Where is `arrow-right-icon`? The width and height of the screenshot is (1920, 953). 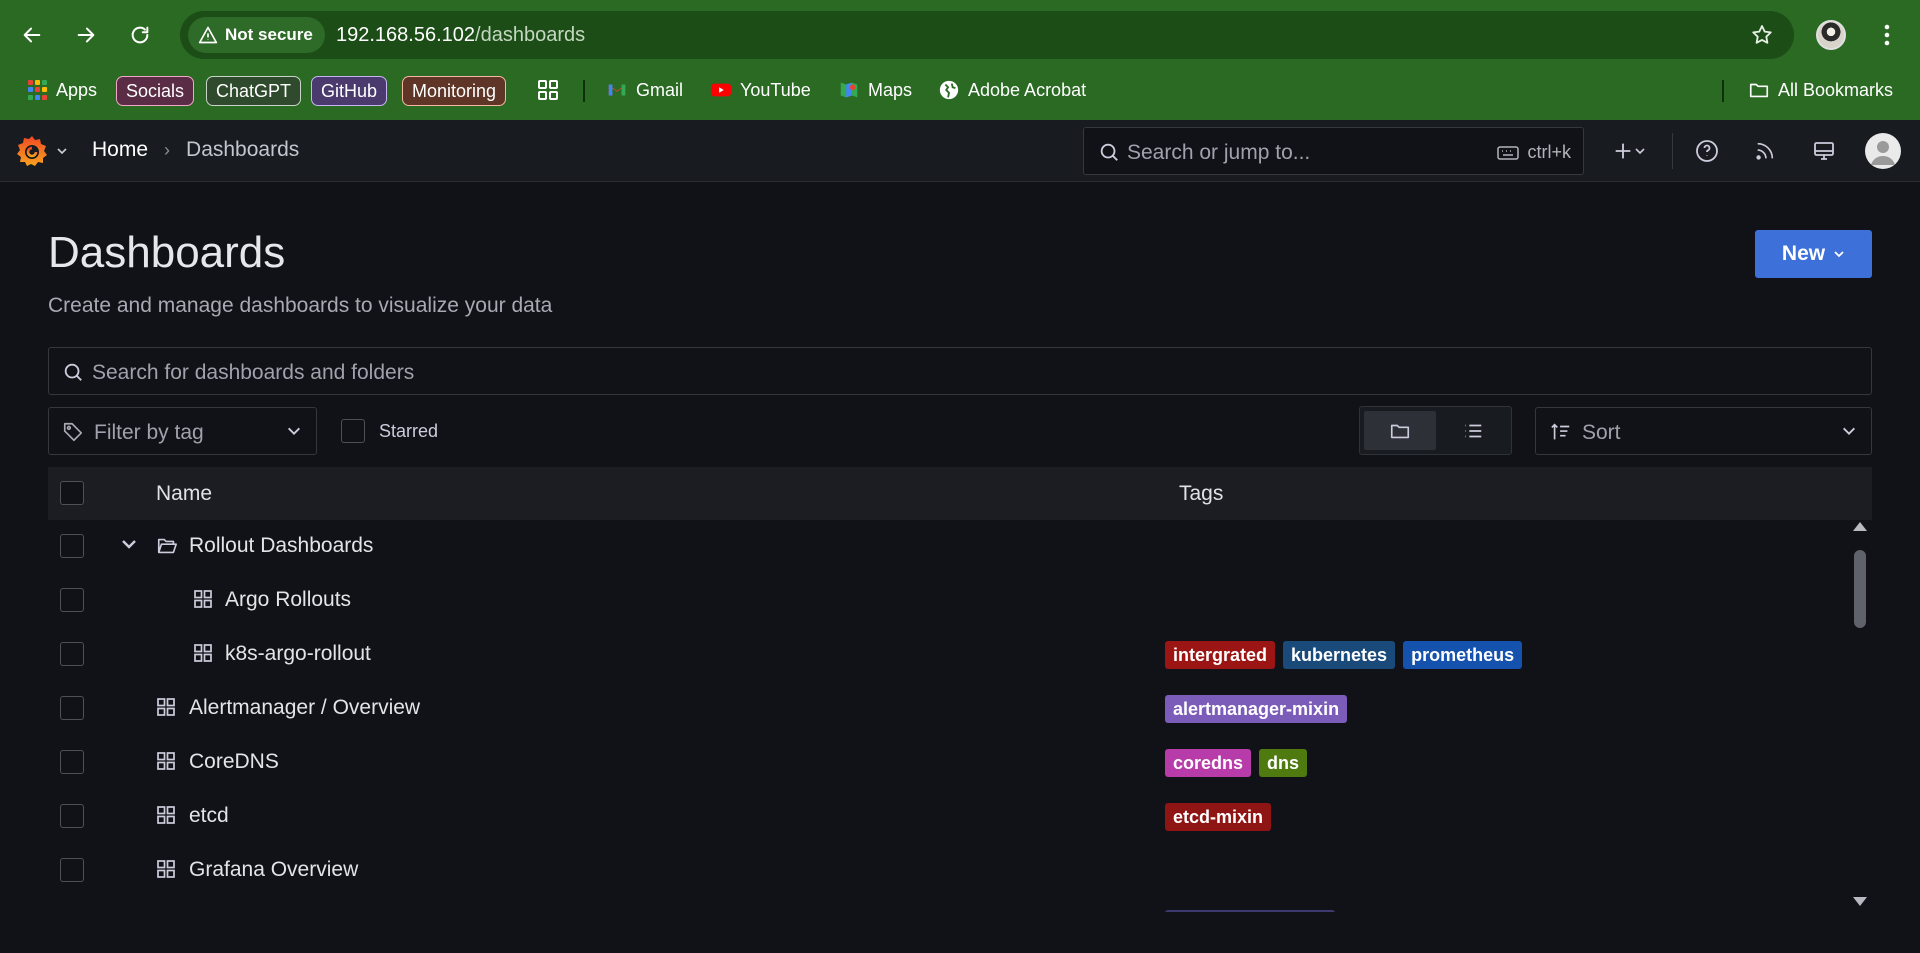 arrow-right-icon is located at coordinates (86, 35).